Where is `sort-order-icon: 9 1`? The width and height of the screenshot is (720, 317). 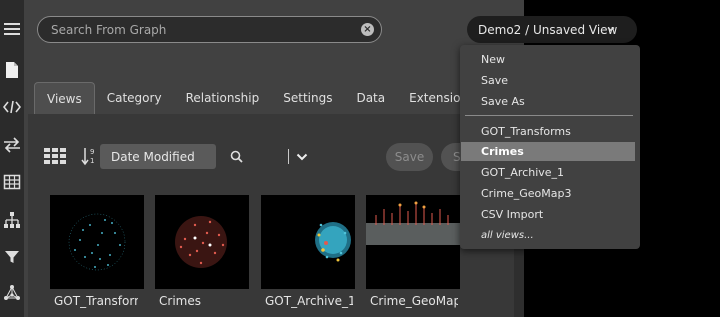 sort-order-icon: 9 1 is located at coordinates (89, 156).